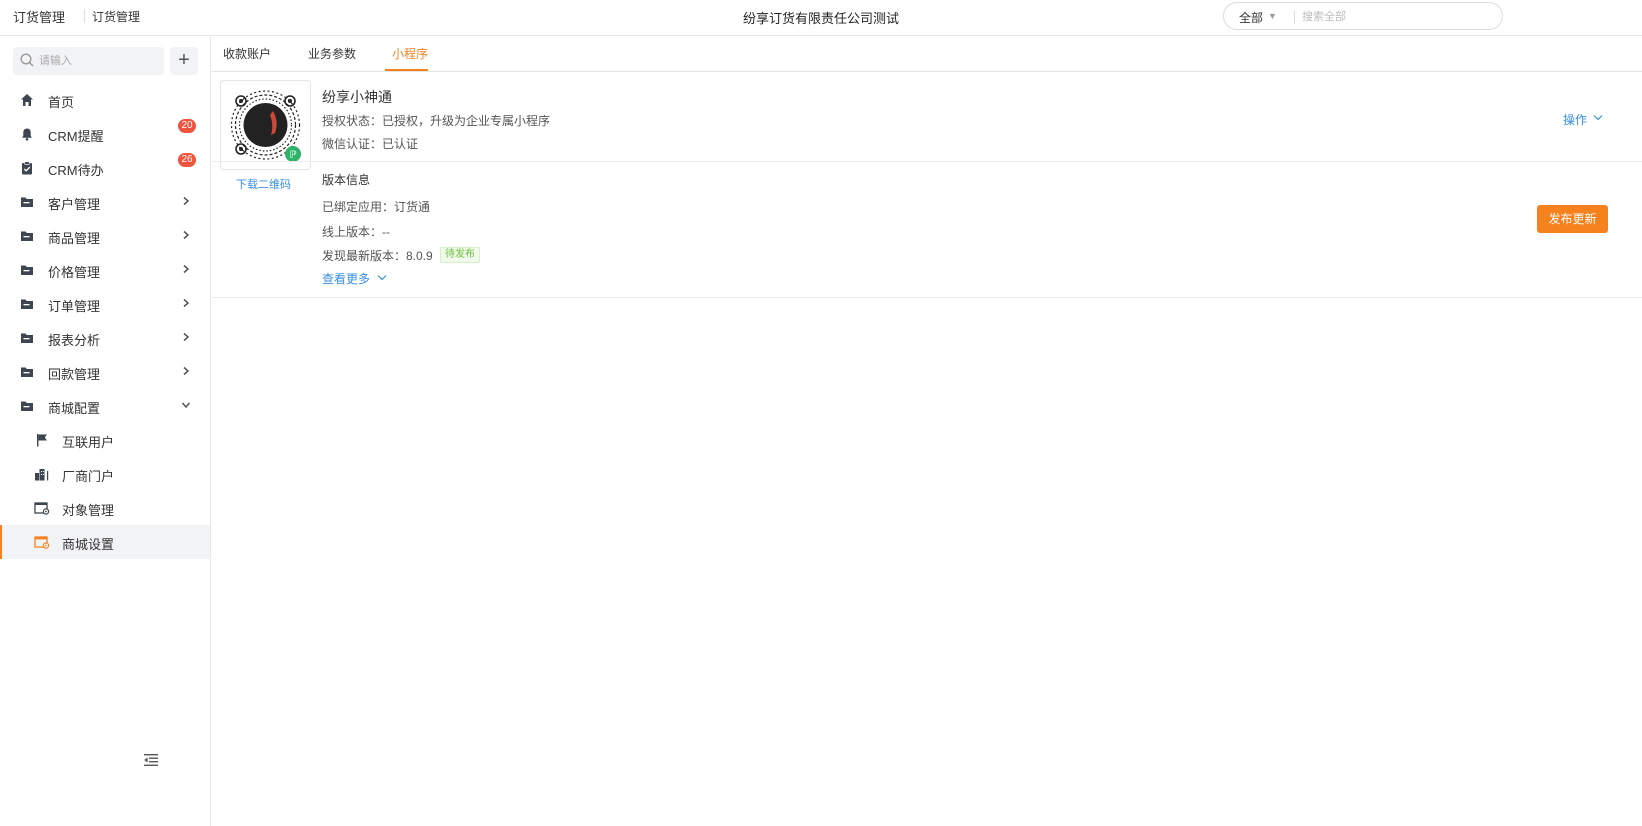 This screenshot has height=826, width=1642. I want to click on bound-app: 已绑定应用：订货通, so click(376, 207).